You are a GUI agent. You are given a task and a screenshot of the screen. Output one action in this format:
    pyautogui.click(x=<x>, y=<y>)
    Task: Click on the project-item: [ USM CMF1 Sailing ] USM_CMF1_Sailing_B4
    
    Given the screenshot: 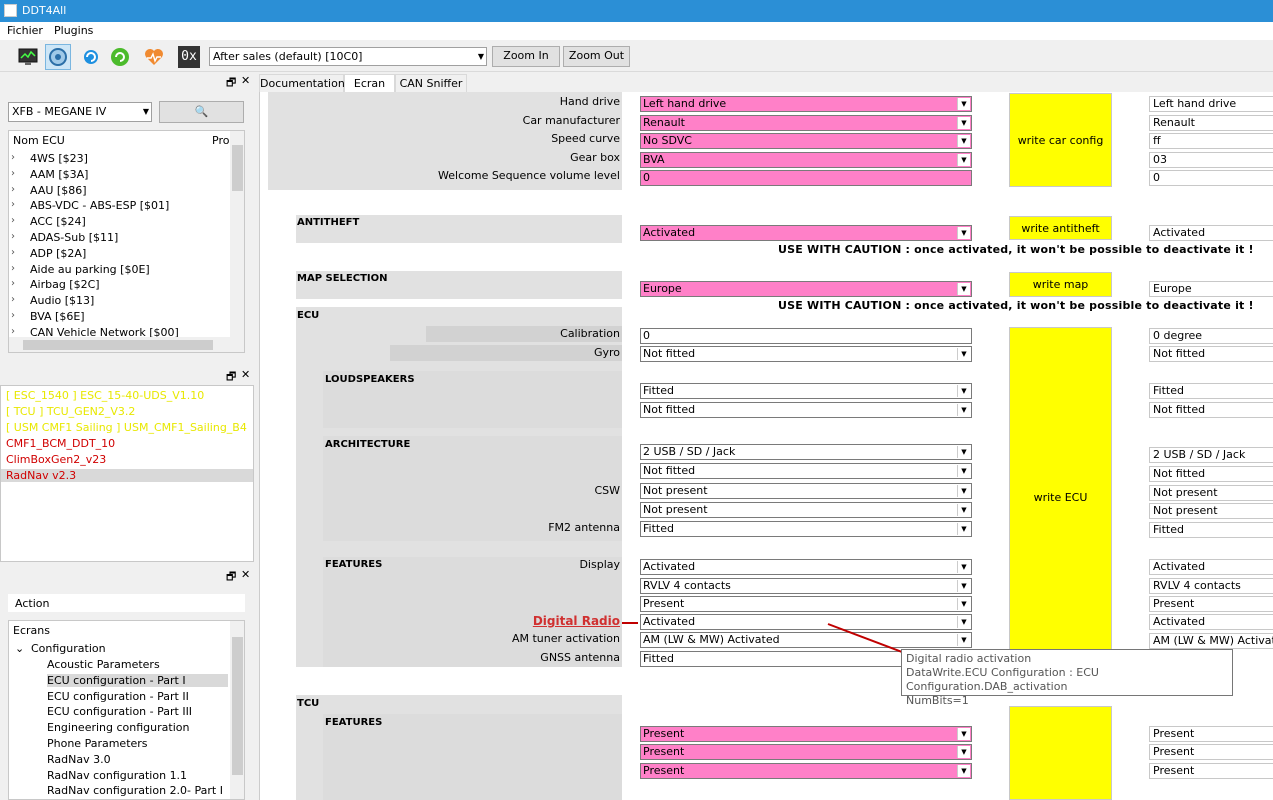 What is the action you would take?
    pyautogui.click(x=126, y=427)
    